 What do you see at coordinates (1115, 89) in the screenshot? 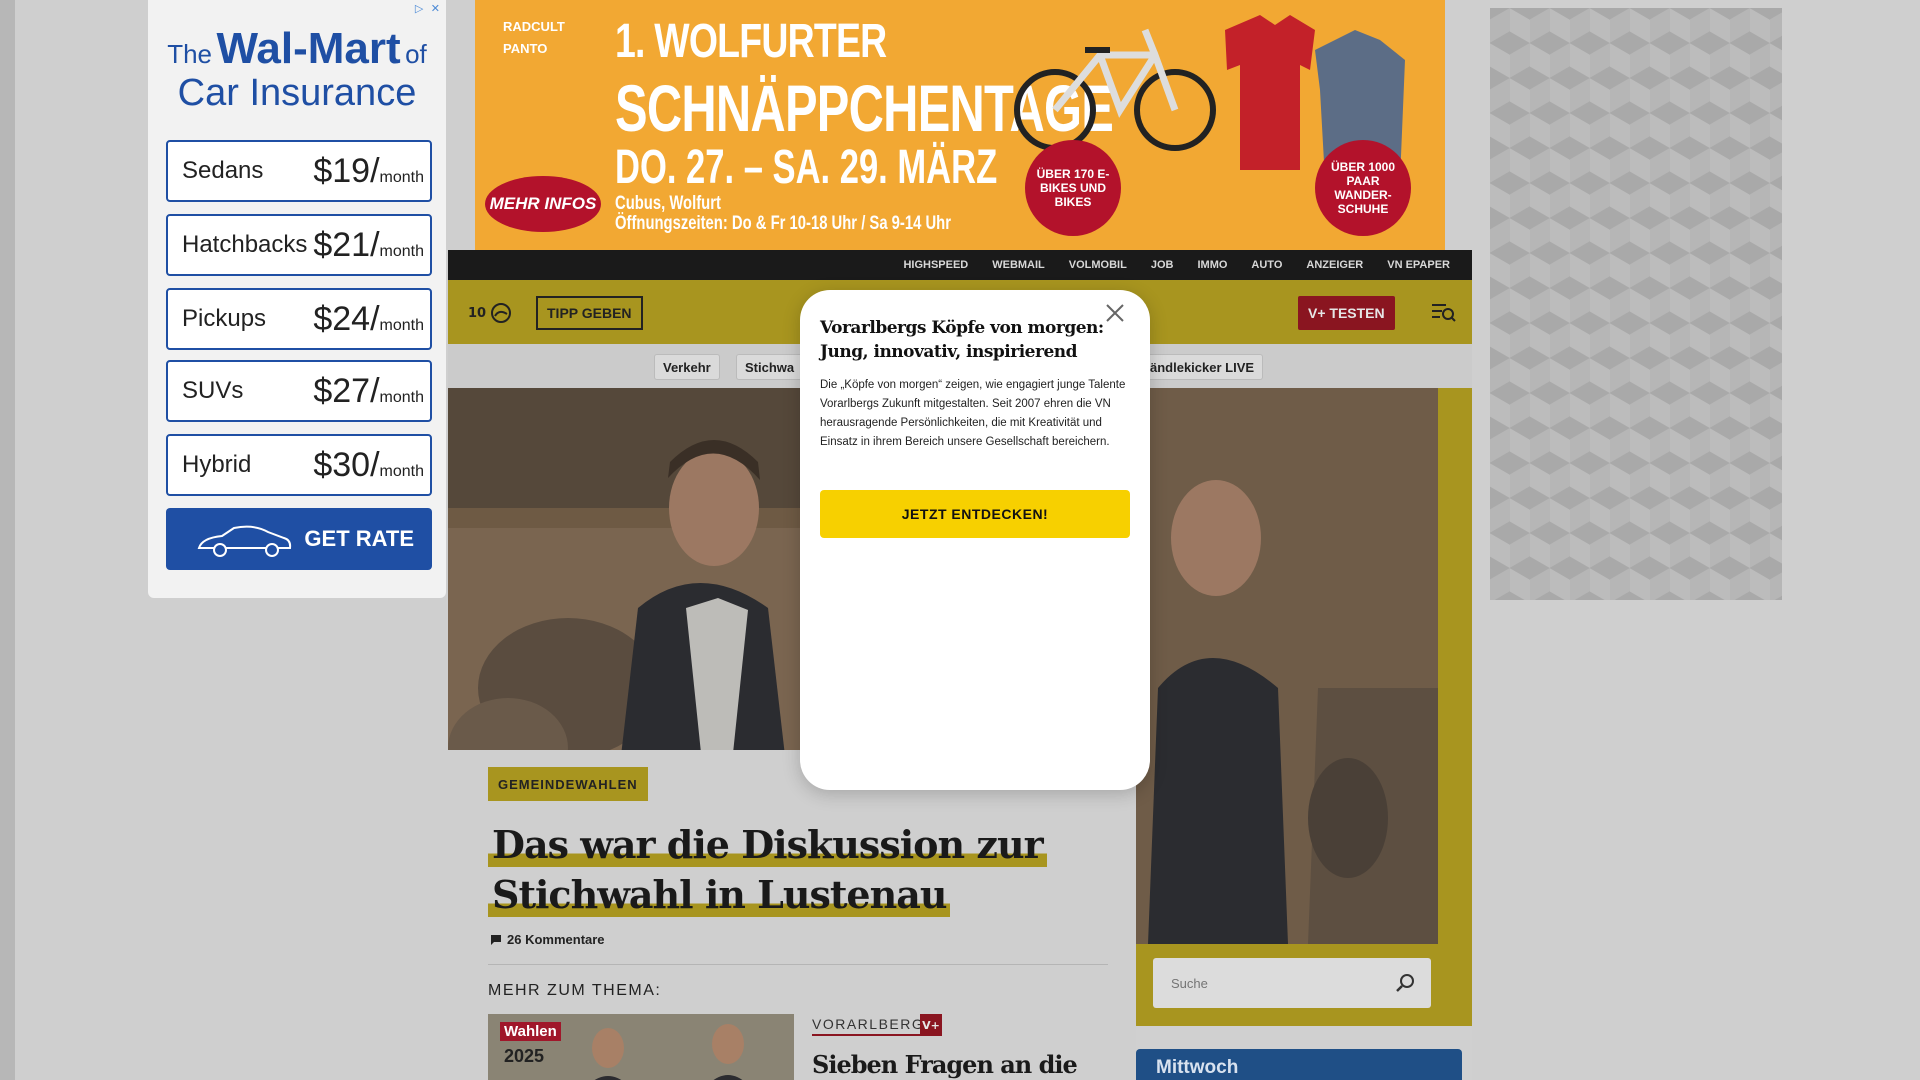
I see `ebike-image` at bounding box center [1115, 89].